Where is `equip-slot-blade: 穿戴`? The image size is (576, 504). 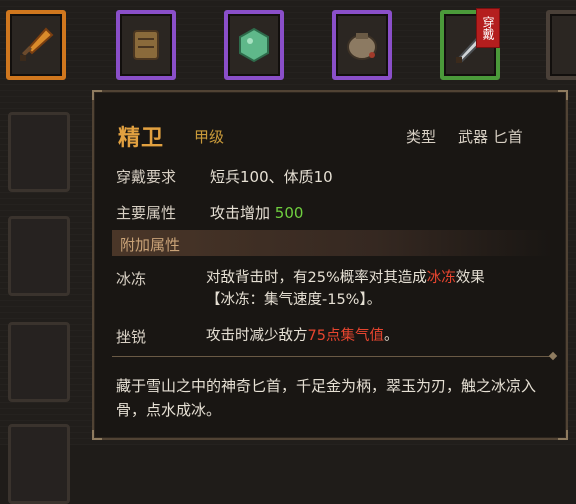
equip-slot-blade: 穿戴 is located at coordinates (470, 44).